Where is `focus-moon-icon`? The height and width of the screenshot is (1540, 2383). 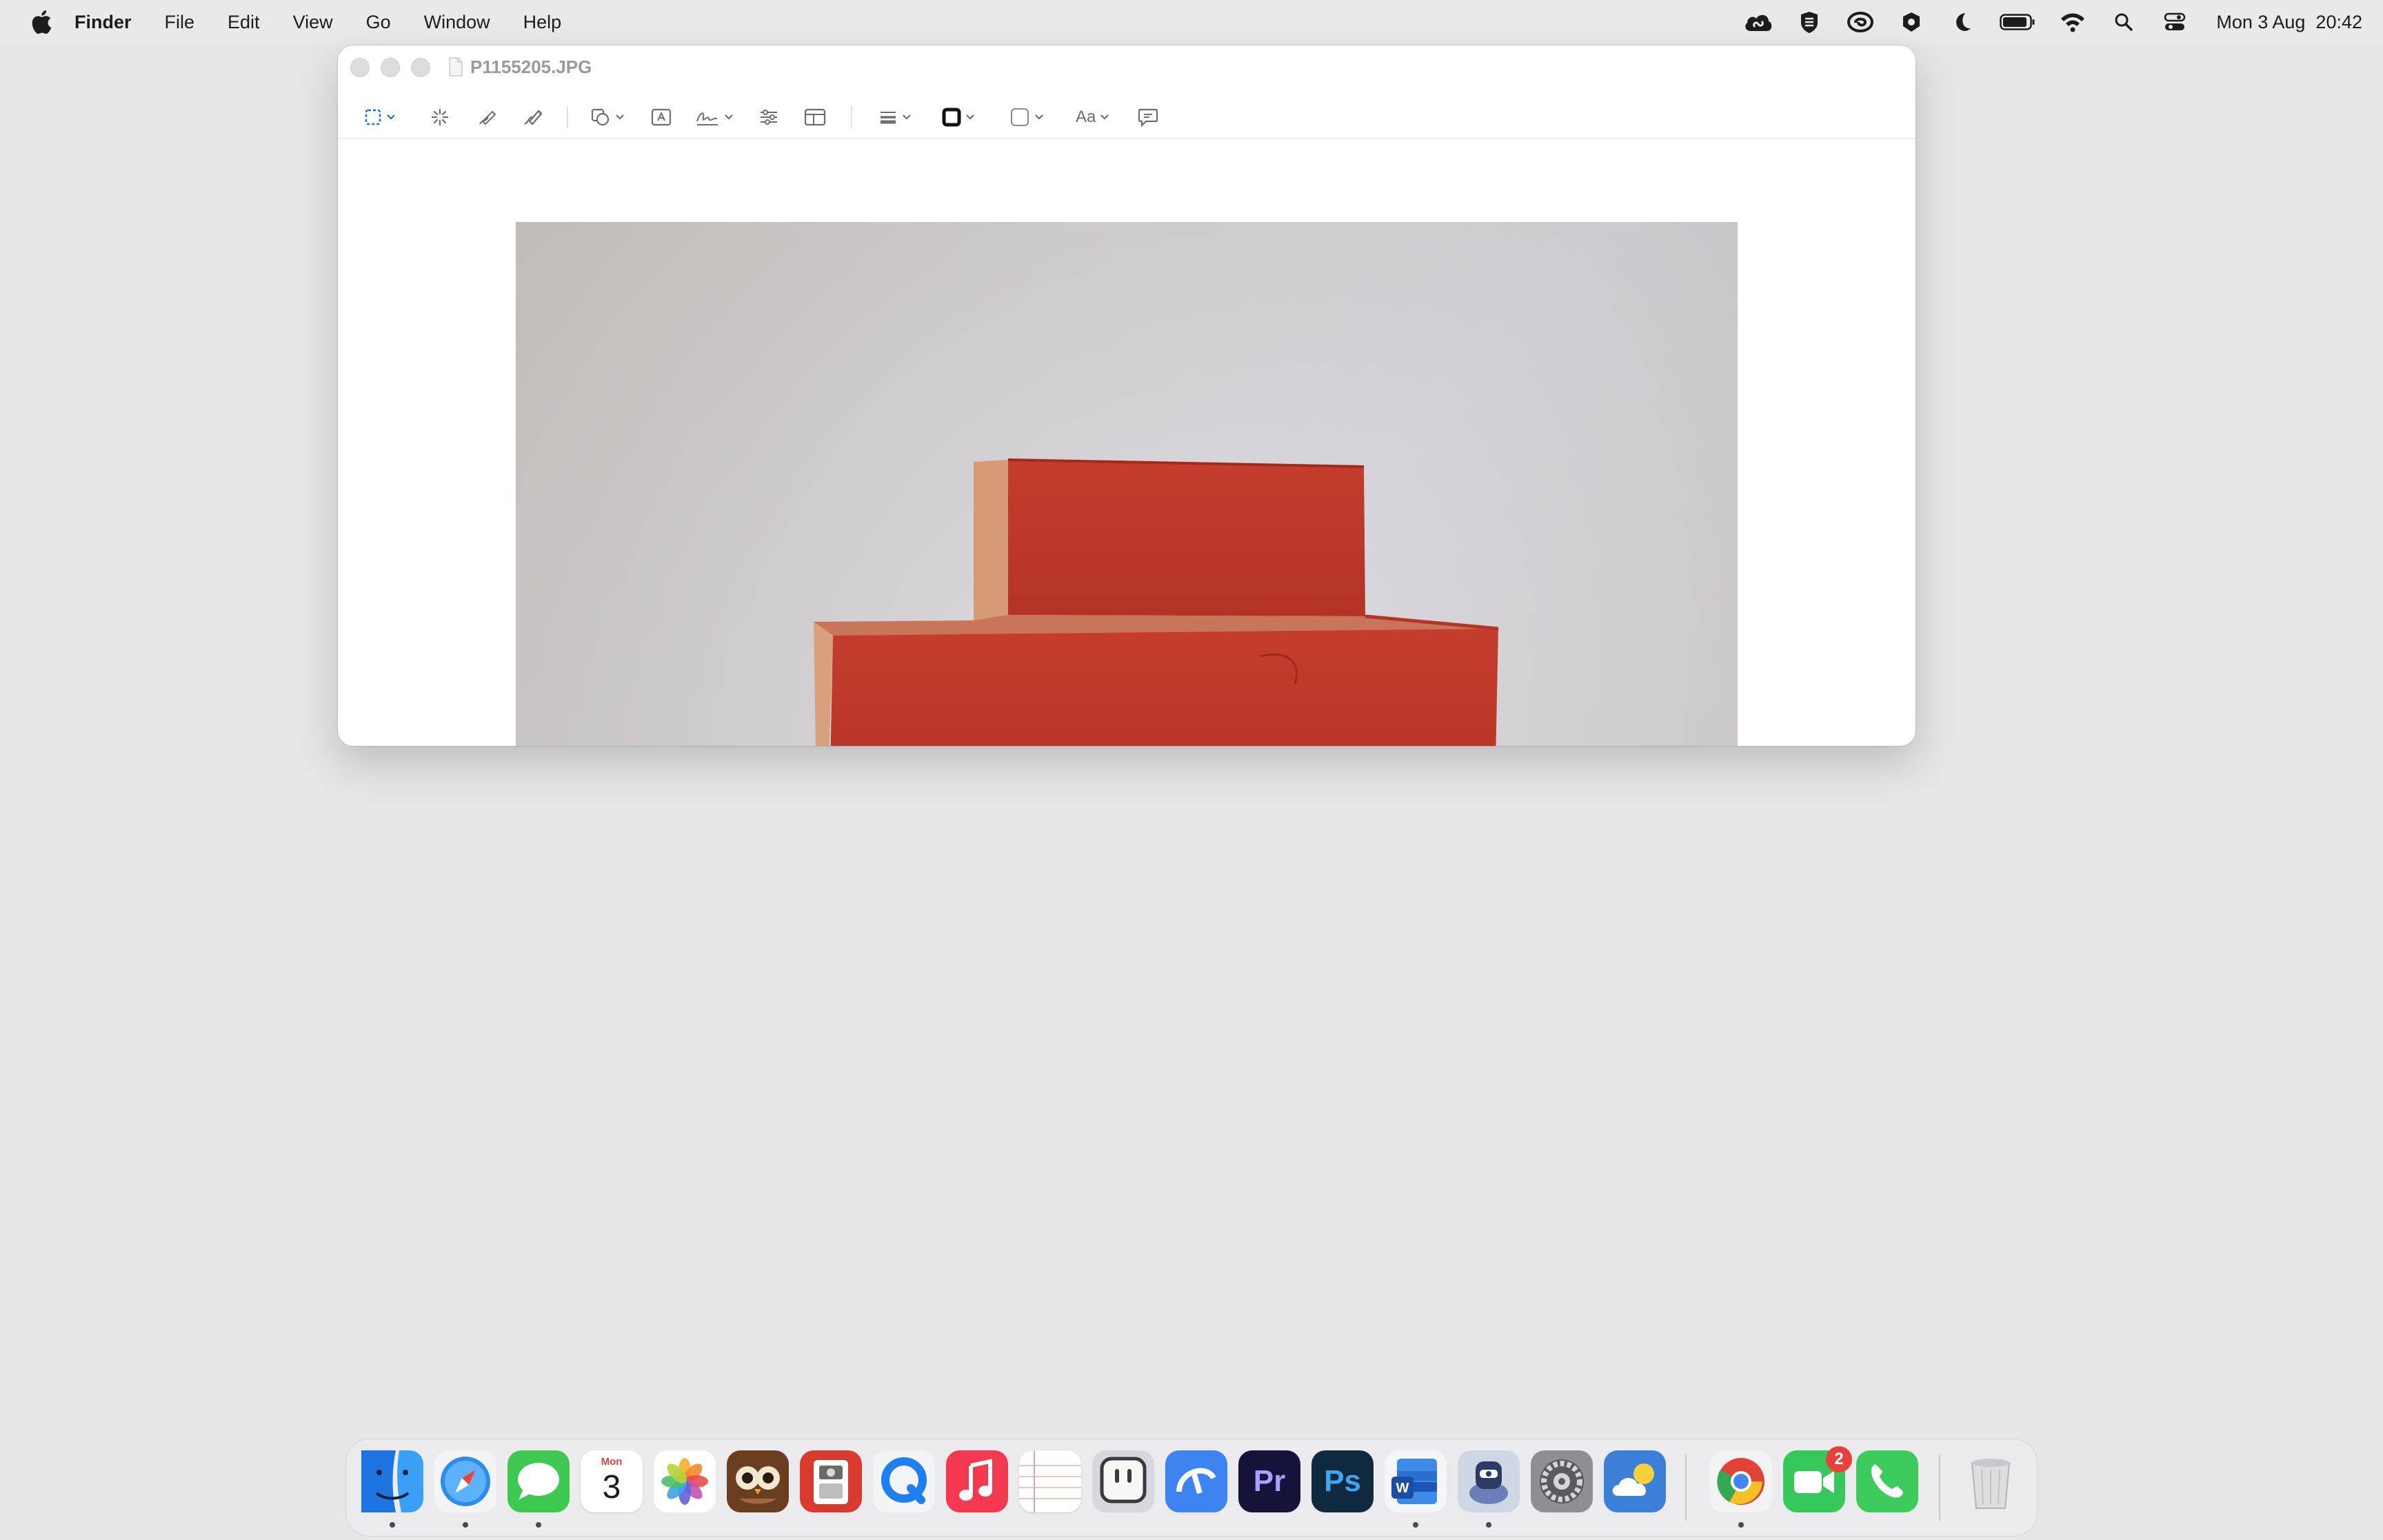 focus-moon-icon is located at coordinates (1962, 22).